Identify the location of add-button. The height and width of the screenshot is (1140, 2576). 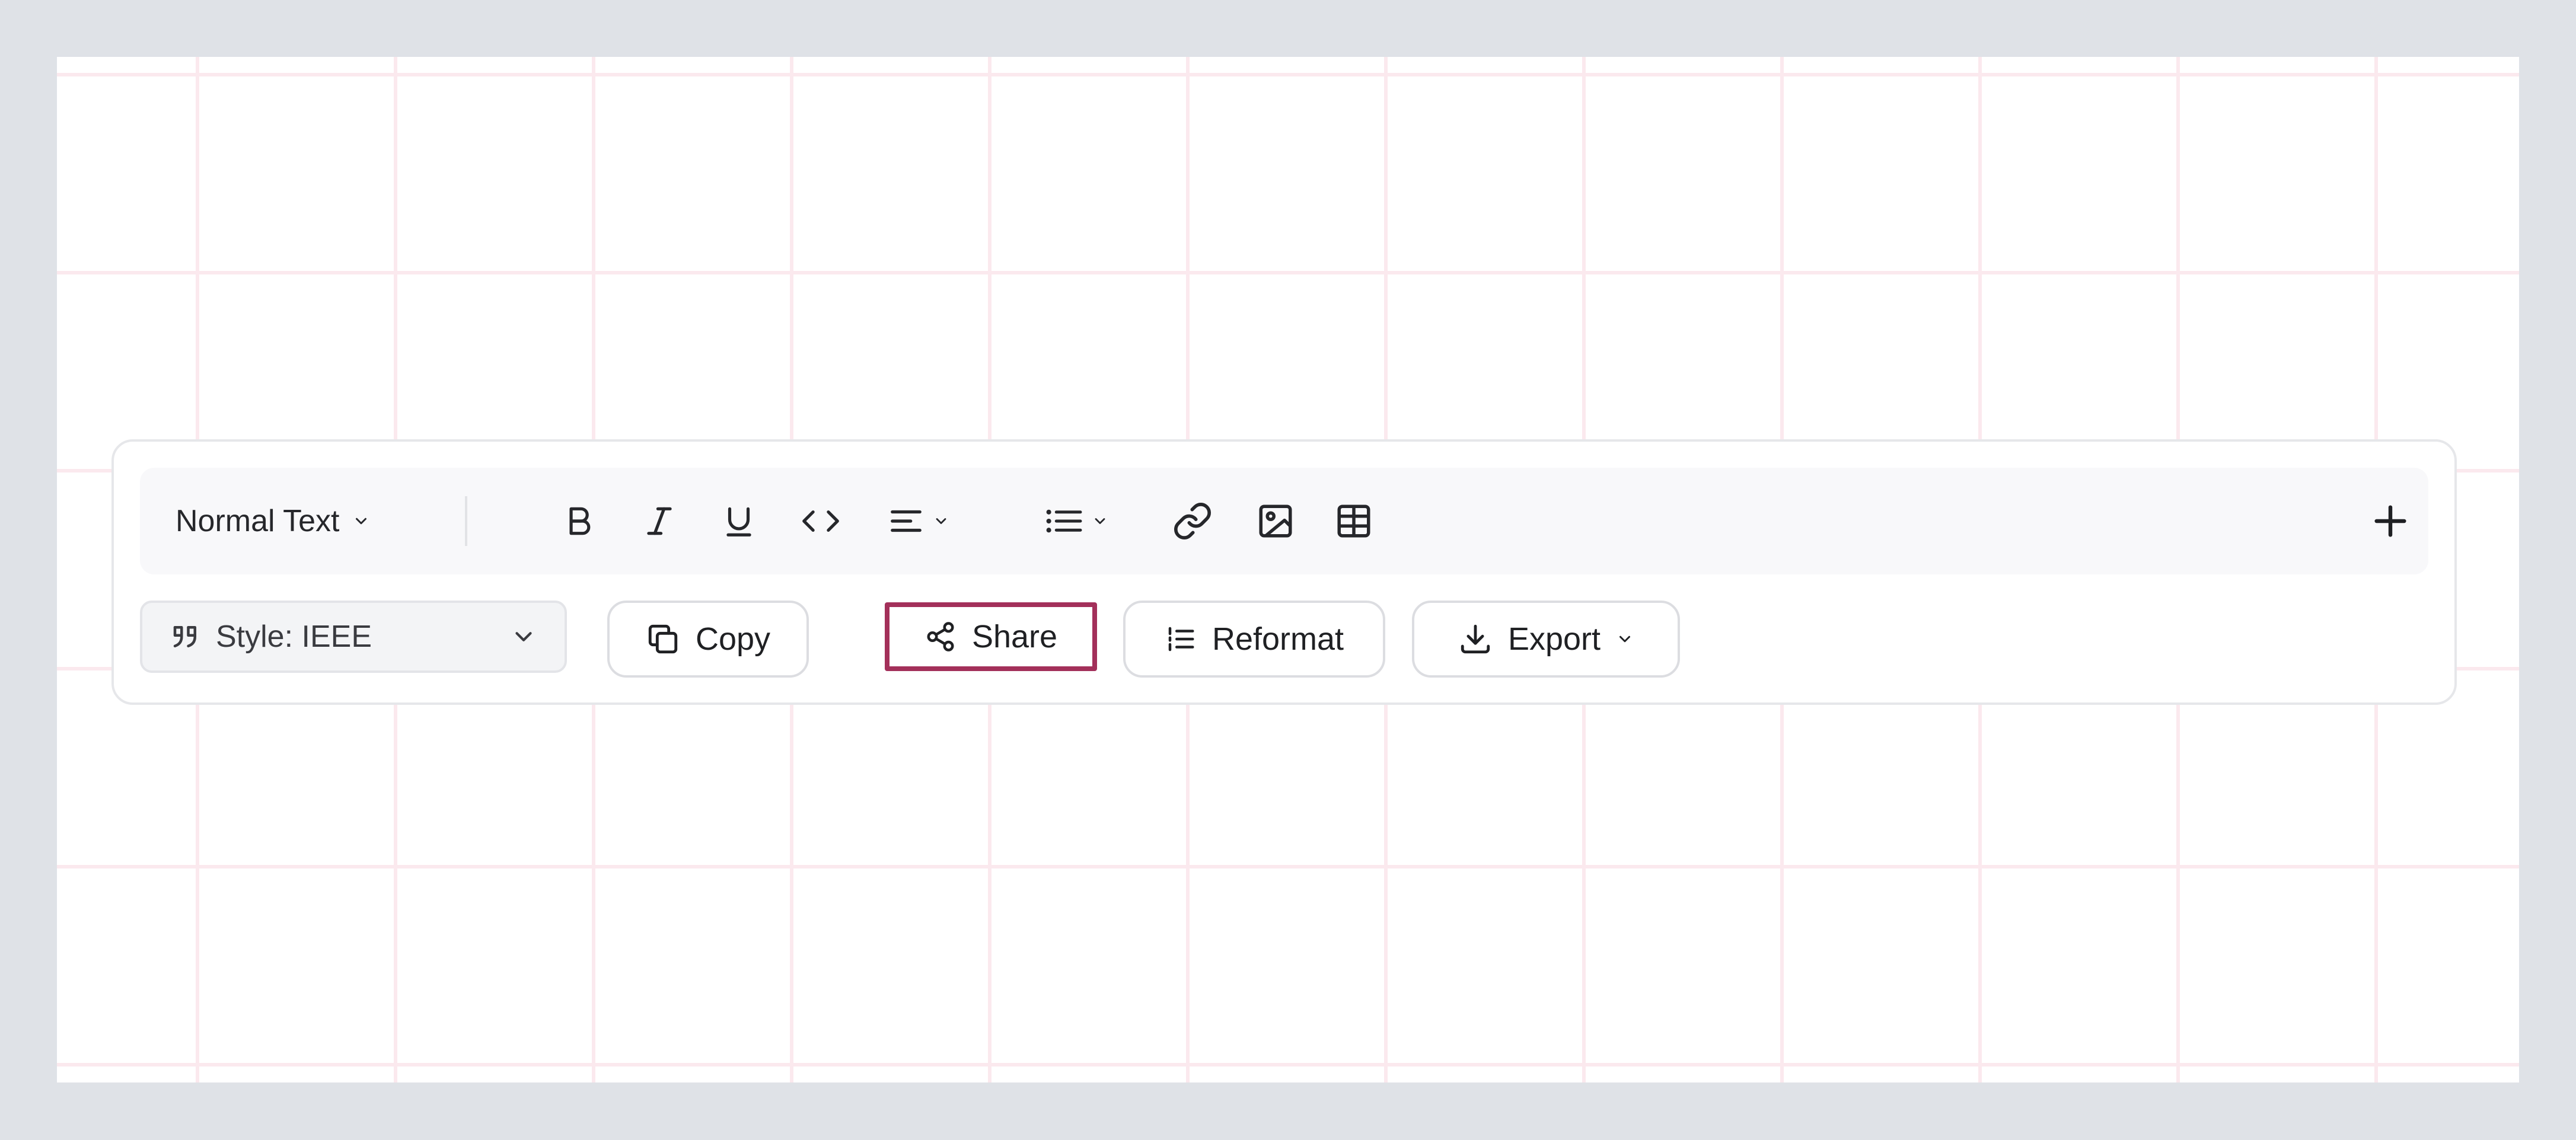
(2390, 521).